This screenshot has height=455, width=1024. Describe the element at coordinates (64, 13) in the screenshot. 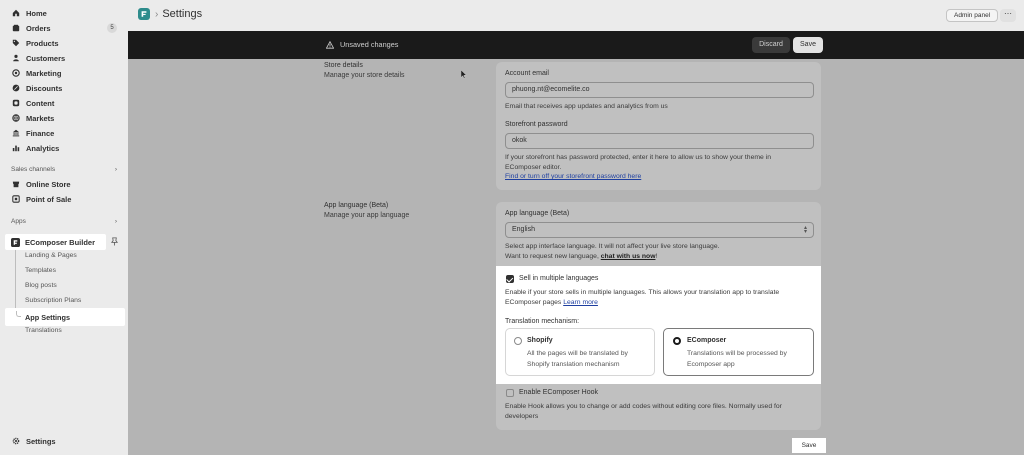

I see `sidebar-item-home: Home` at that location.